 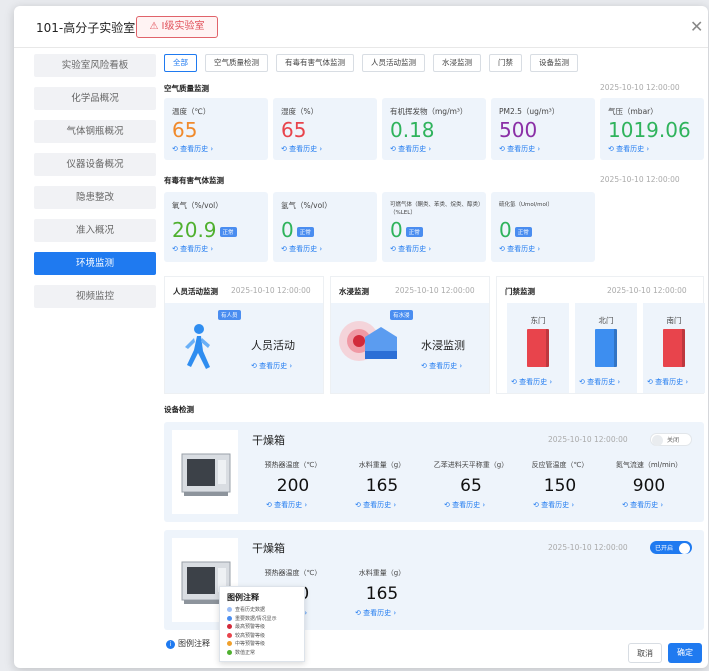 What do you see at coordinates (393, 63) in the screenshot?
I see `tab-filter: 人员活动监测` at bounding box center [393, 63].